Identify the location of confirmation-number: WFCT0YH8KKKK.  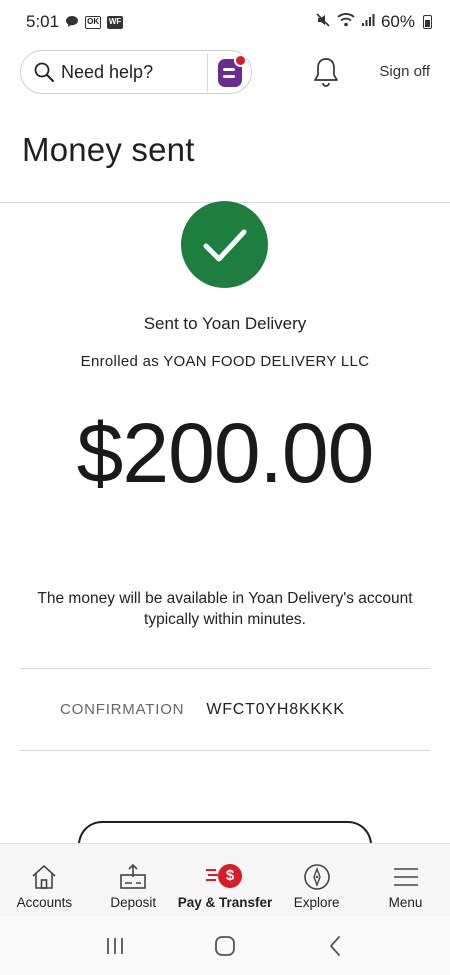
(275, 709).